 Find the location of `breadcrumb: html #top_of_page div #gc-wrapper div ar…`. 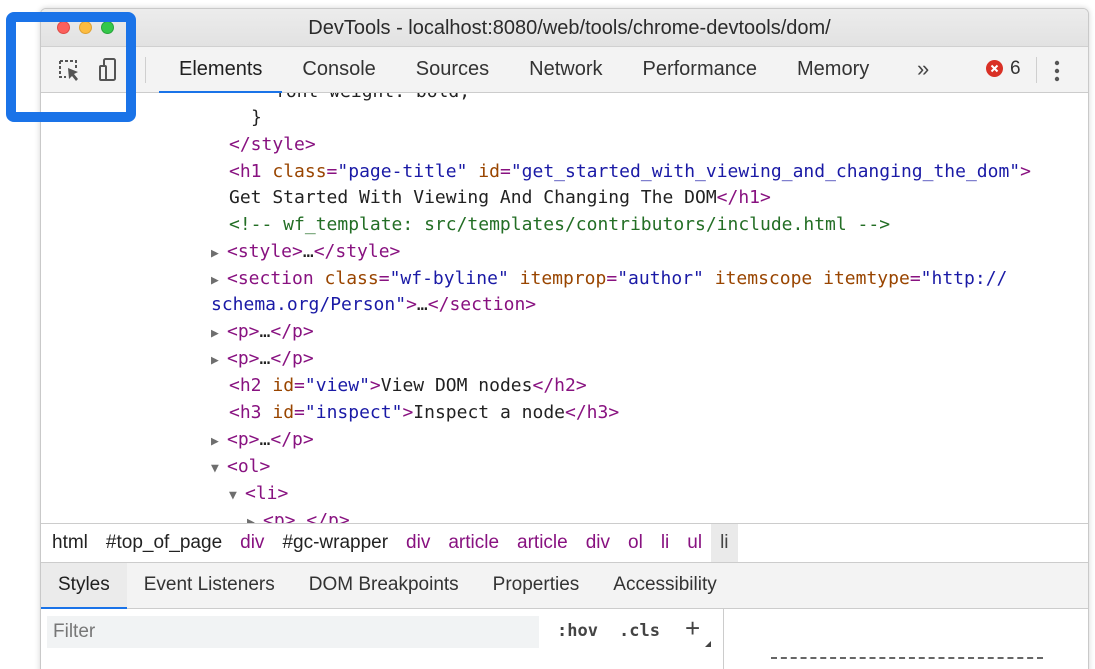

breadcrumb: html #top_of_page div #gc-wrapper div ar… is located at coordinates (564, 543).